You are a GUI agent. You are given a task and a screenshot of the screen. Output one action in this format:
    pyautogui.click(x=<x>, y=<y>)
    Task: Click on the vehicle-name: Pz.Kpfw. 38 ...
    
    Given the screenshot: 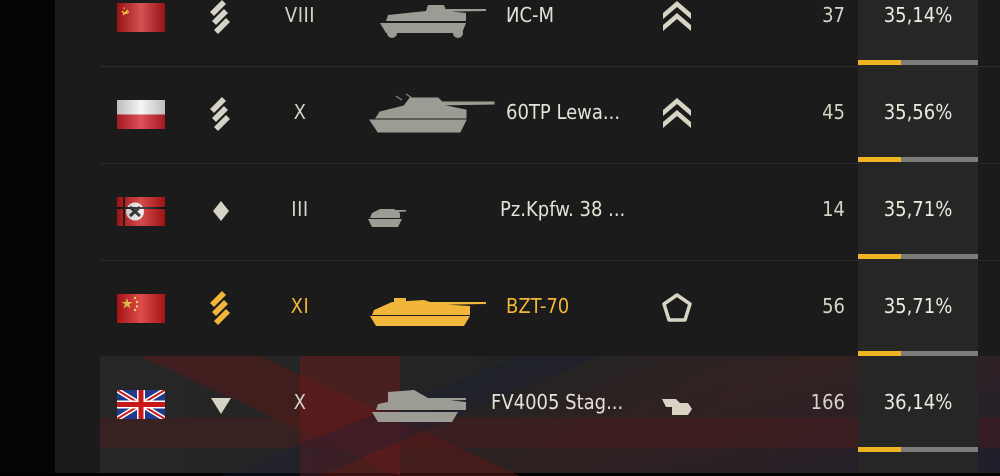 What is the action you would take?
    pyautogui.click(x=563, y=209)
    